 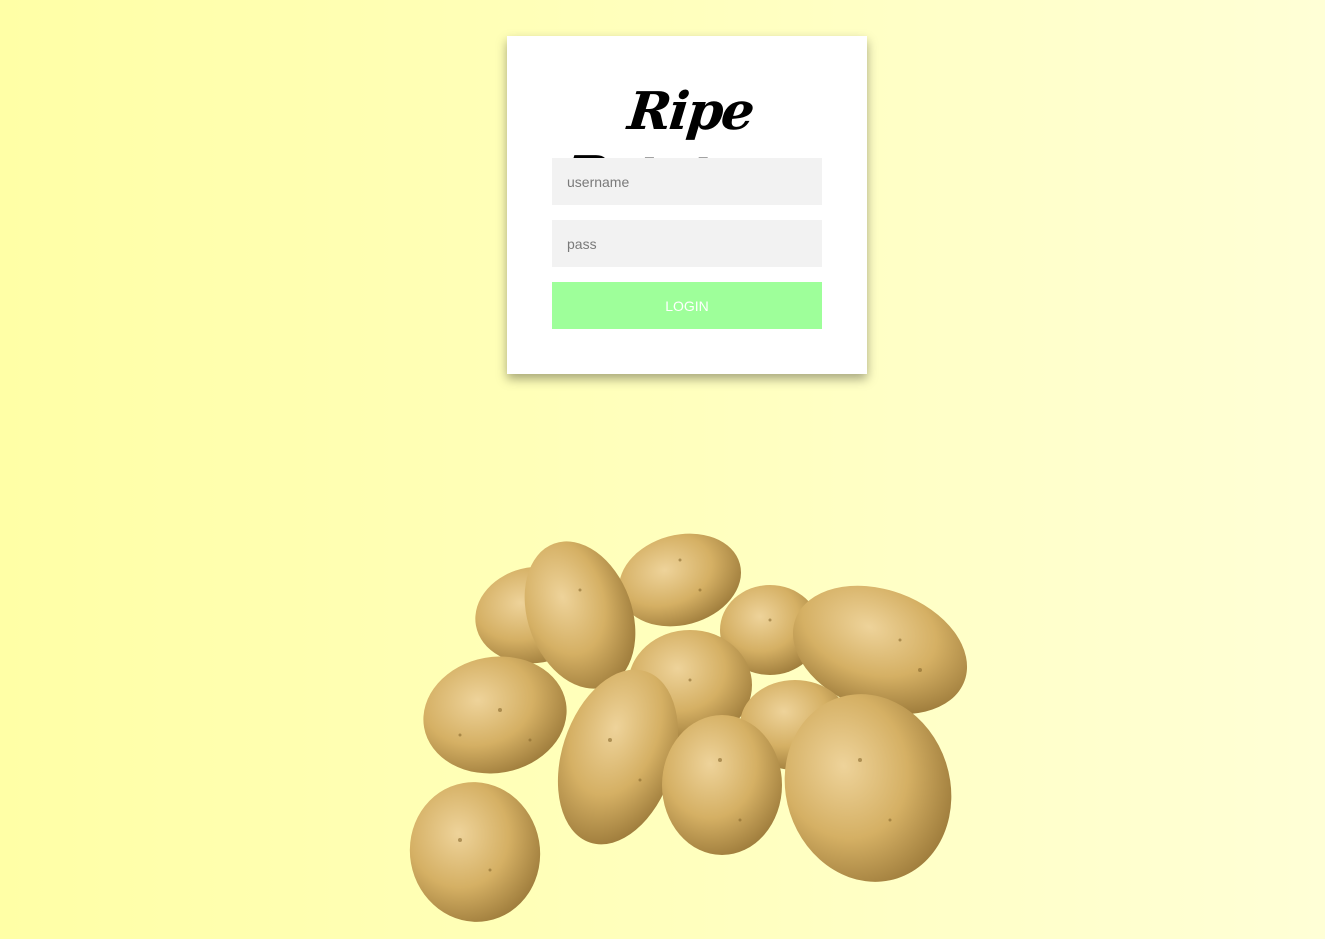 What do you see at coordinates (687, 305) in the screenshot?
I see `login-button: LOGIN` at bounding box center [687, 305].